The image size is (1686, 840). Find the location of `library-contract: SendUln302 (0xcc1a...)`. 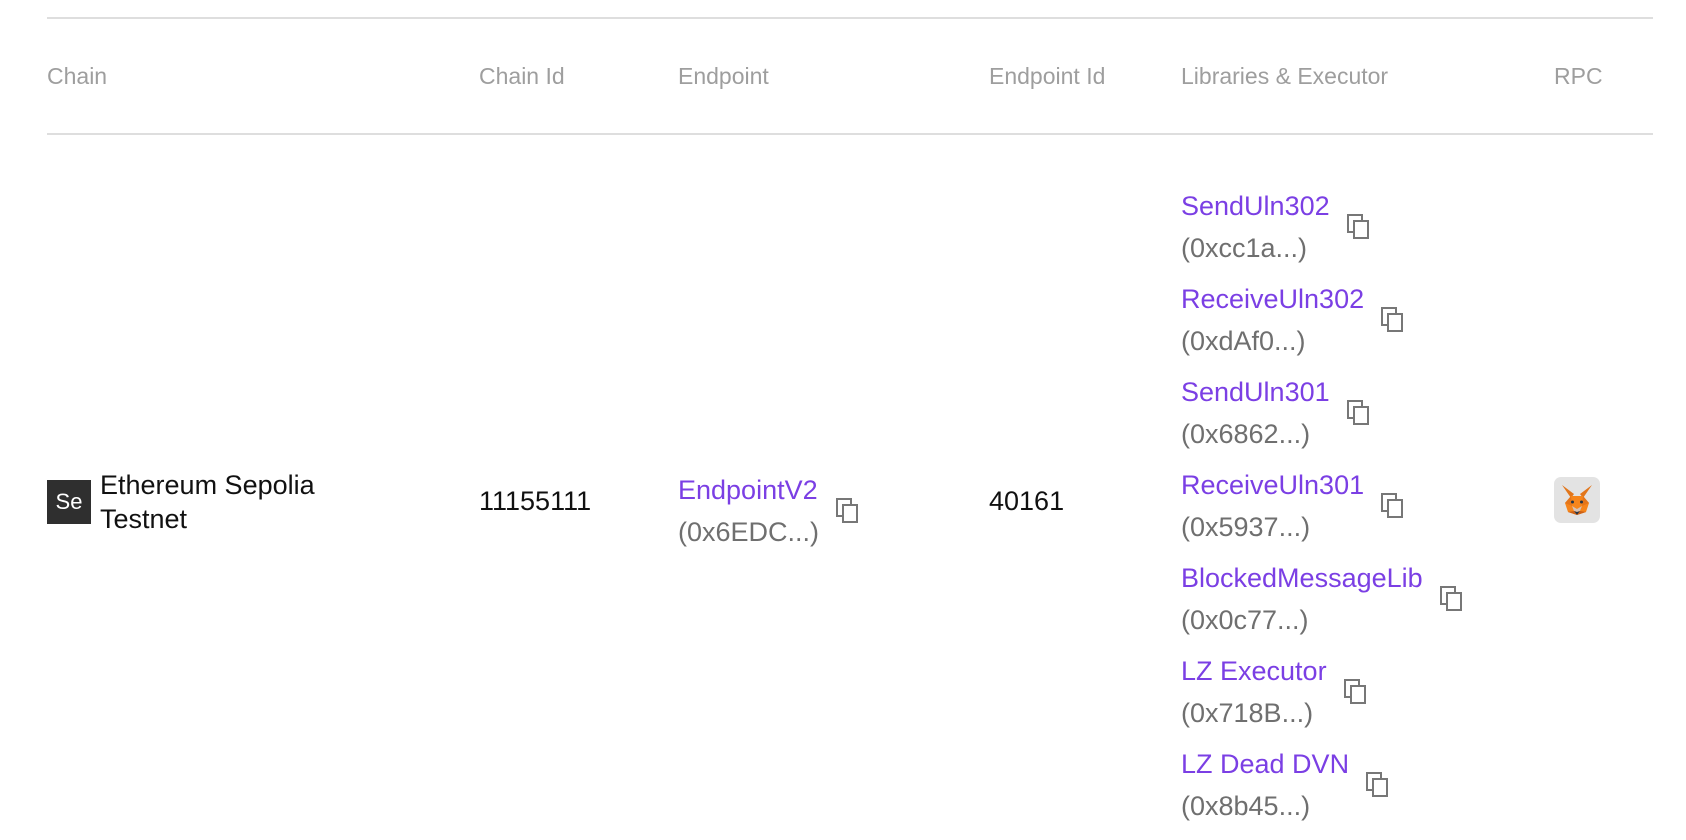

library-contract: SendUln302 (0xcc1a...) is located at coordinates (1276, 227).